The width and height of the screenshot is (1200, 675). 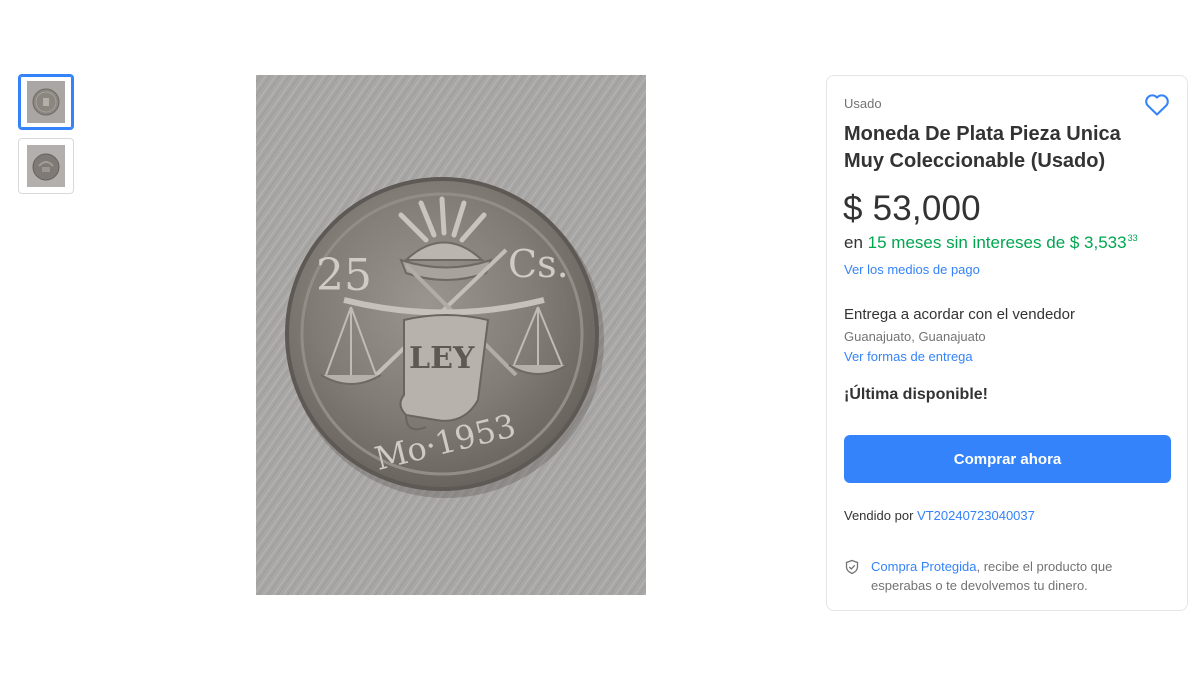 What do you see at coordinates (1132, 238) in the screenshot?
I see `installments-cents: 33` at bounding box center [1132, 238].